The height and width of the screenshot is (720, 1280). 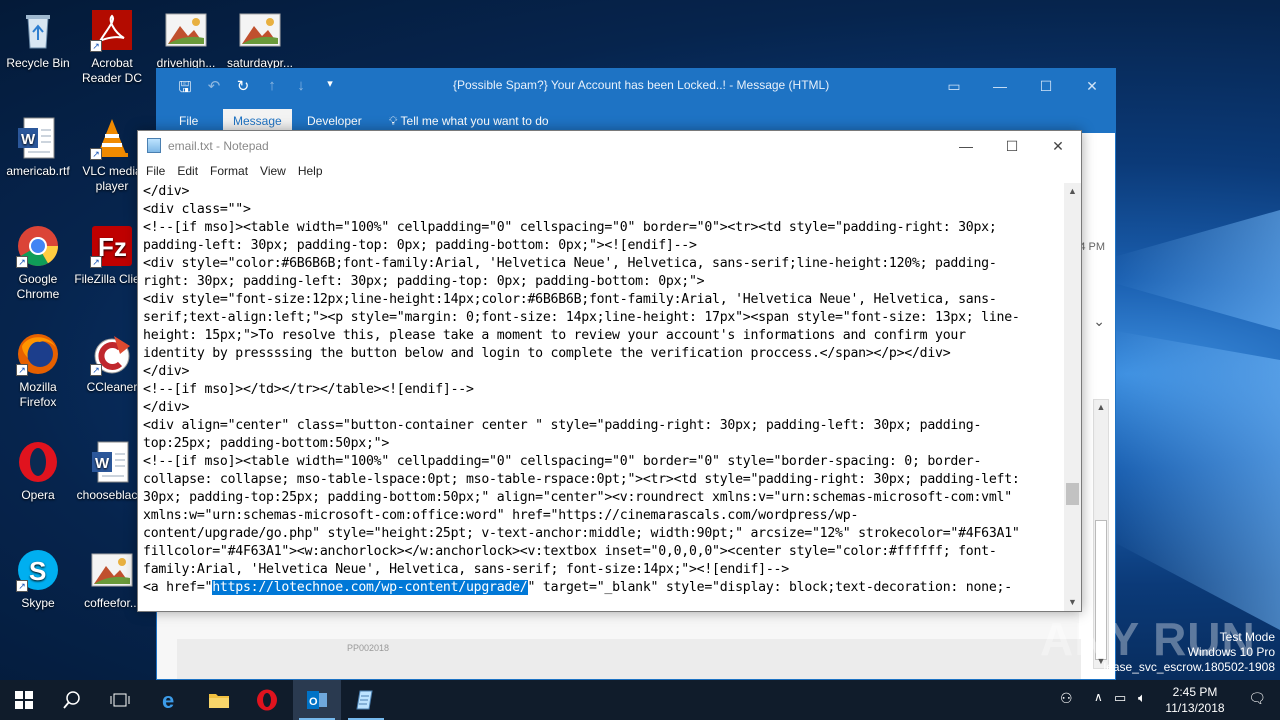 What do you see at coordinates (112, 138) in the screenshot?
I see `vlc-cone-icon: ↗` at bounding box center [112, 138].